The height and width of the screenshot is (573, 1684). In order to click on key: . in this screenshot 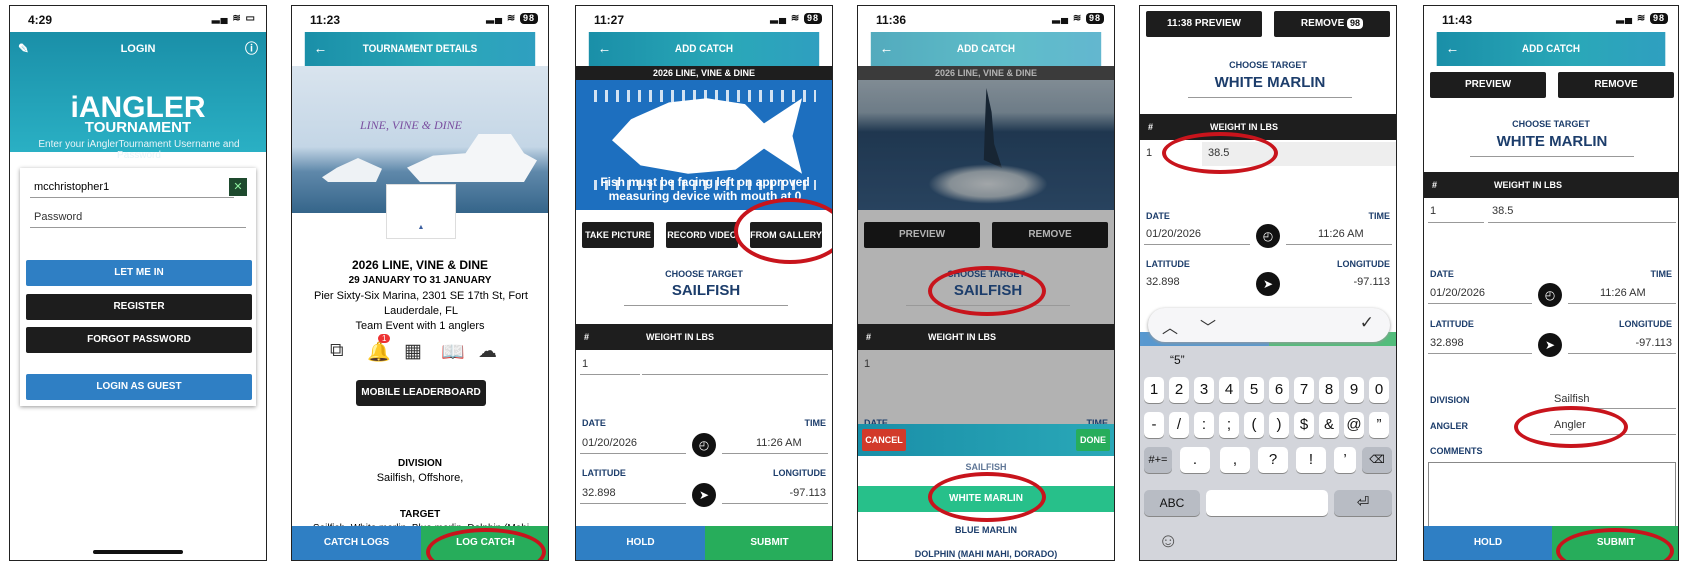, I will do `click(1195, 460)`.